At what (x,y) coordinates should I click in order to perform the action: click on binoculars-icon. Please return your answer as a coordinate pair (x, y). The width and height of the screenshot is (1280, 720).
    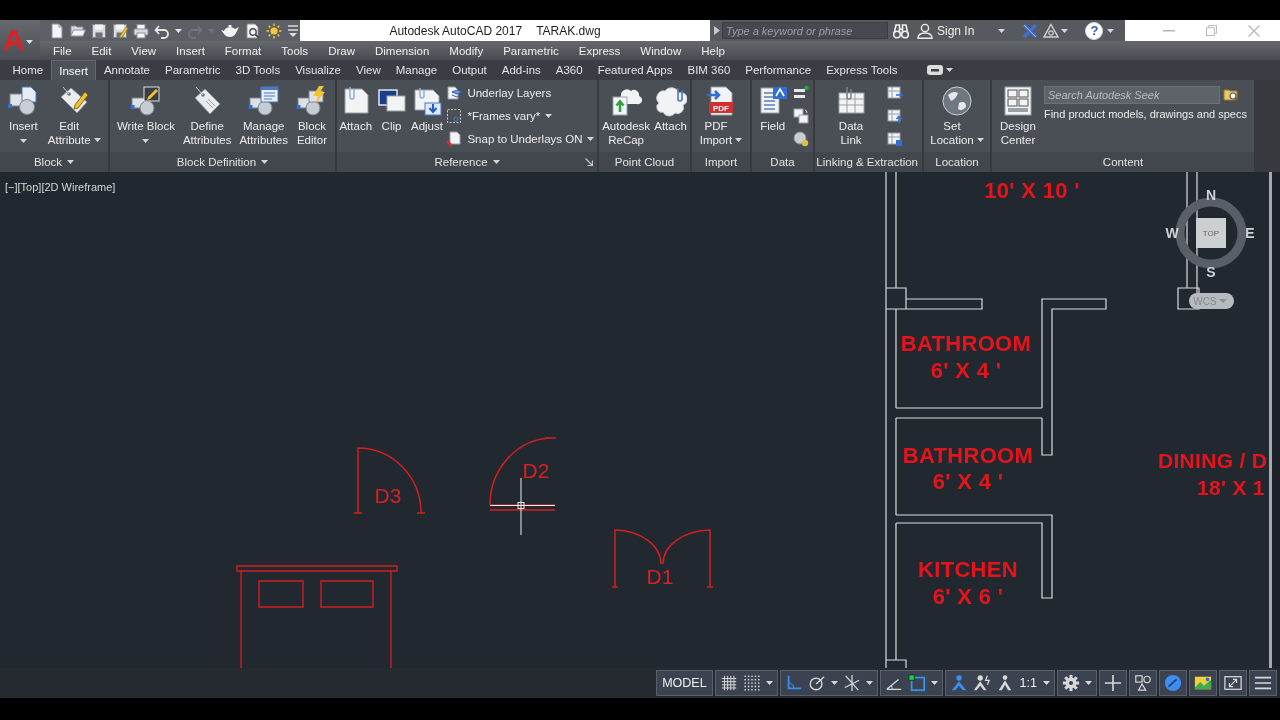
    Looking at the image, I should click on (901, 30).